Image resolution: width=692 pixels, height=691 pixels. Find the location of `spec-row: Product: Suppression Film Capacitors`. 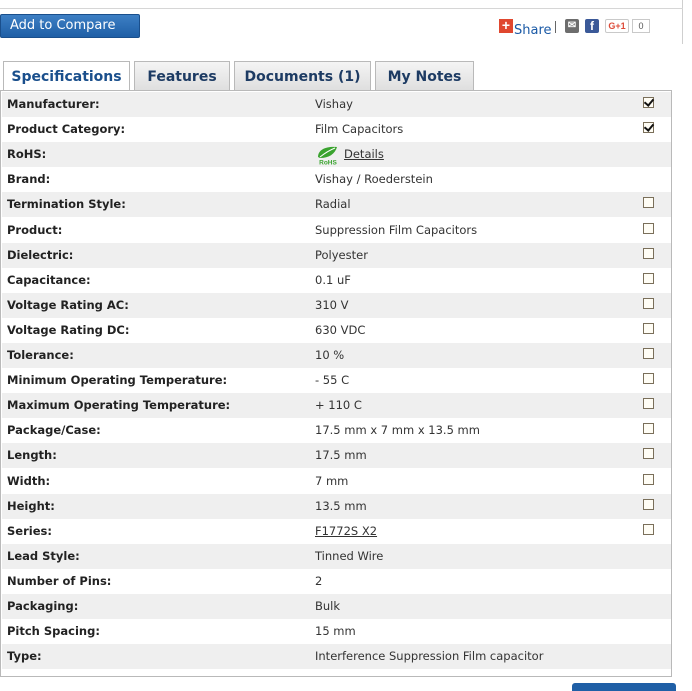

spec-row: Product: Suppression Film Capacitors is located at coordinates (336, 230).